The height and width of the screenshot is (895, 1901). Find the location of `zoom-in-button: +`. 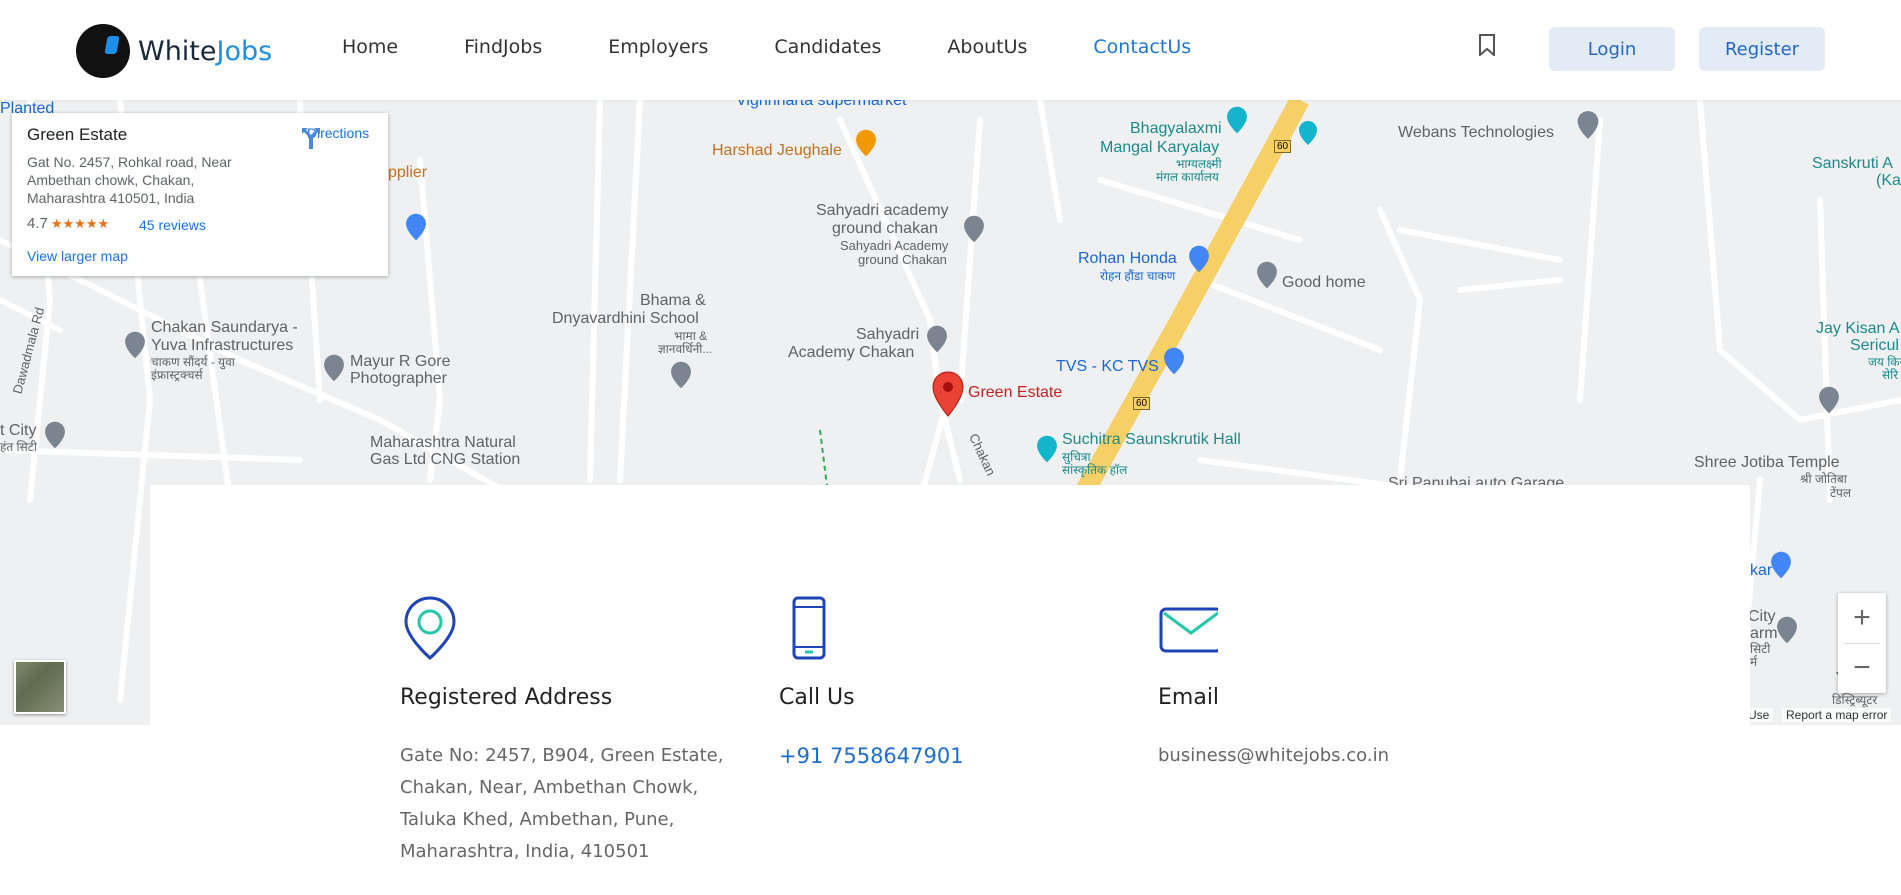

zoom-in-button: + is located at coordinates (1862, 618).